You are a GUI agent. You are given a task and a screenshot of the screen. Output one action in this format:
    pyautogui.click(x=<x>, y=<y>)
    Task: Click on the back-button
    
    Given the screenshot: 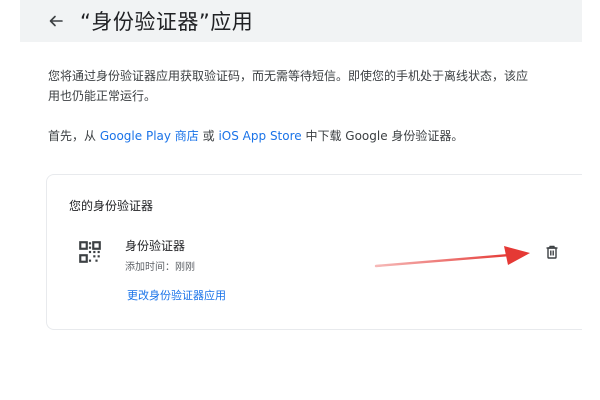 What is the action you would take?
    pyautogui.click(x=56, y=21)
    